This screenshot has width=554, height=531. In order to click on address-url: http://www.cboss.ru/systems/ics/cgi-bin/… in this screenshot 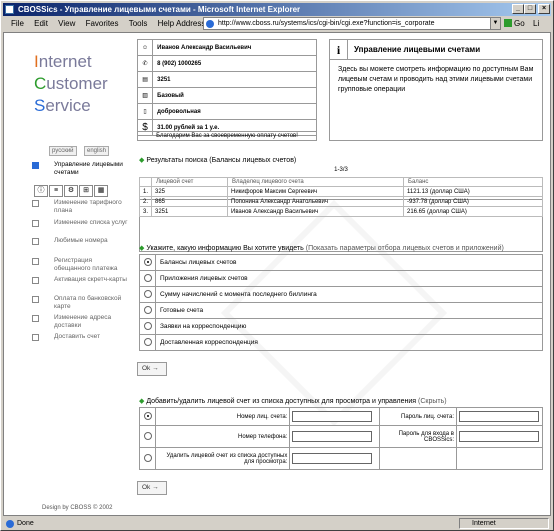, I will do `click(326, 23)`.